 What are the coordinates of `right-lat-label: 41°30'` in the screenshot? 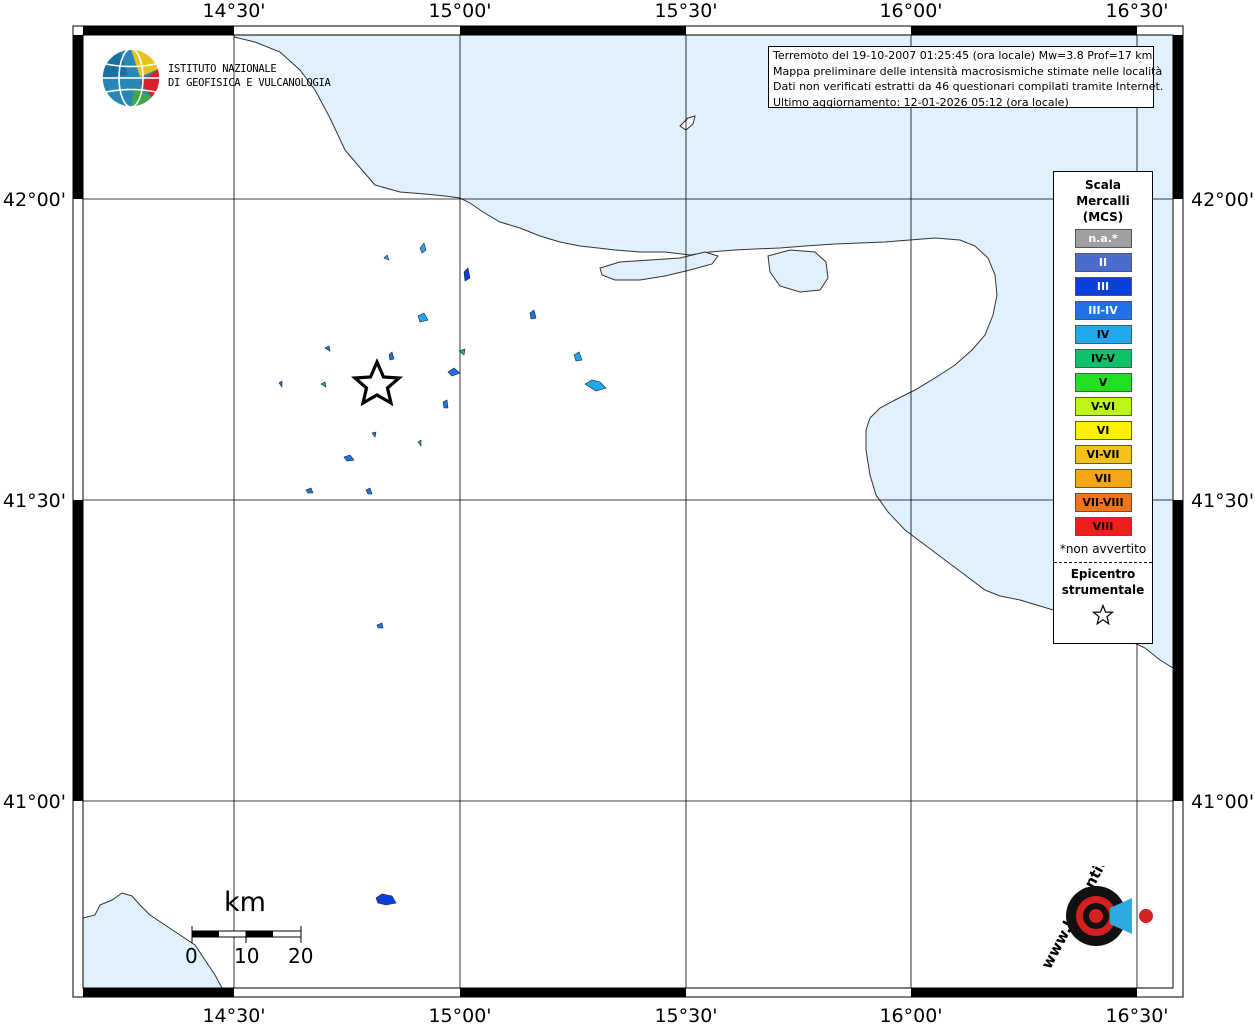 It's located at (1222, 501).